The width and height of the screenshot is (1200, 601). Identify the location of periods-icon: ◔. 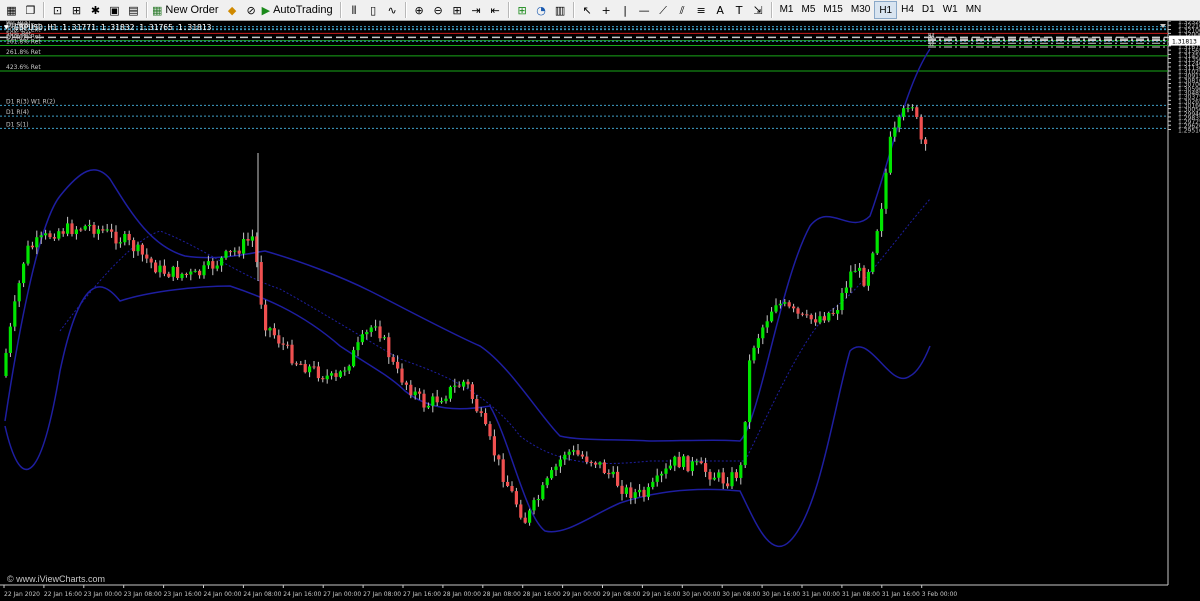
(541, 10).